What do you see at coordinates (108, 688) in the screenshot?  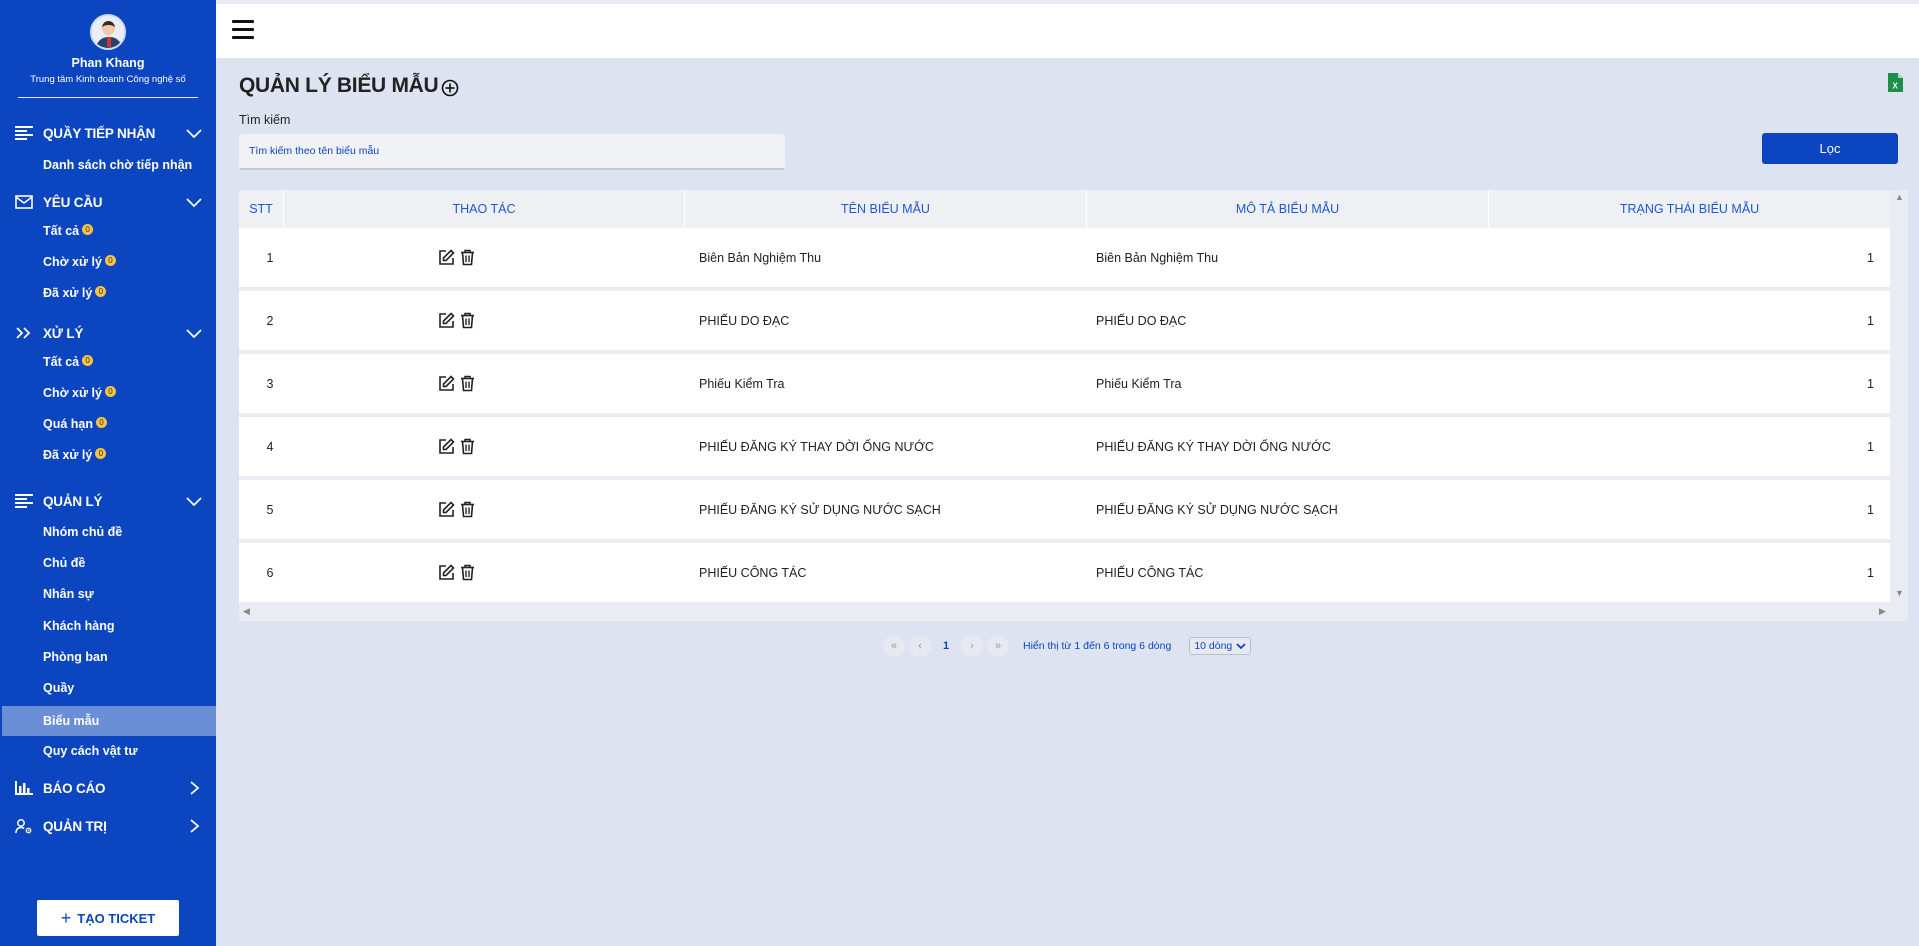 I see `nav-item-quay: Quầy` at bounding box center [108, 688].